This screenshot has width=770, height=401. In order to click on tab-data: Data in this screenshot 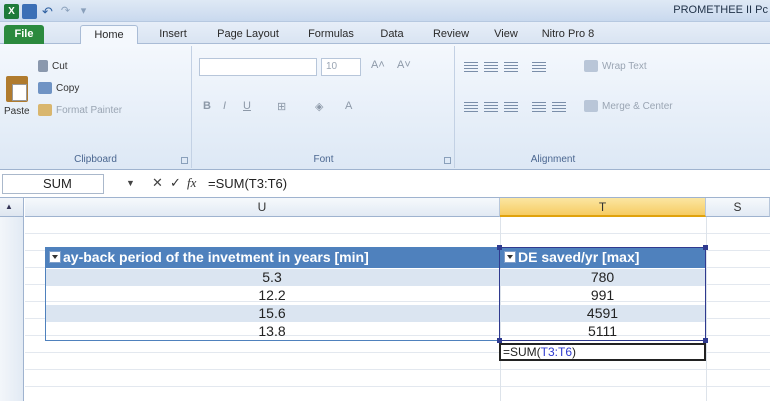, I will do `click(392, 34)`.